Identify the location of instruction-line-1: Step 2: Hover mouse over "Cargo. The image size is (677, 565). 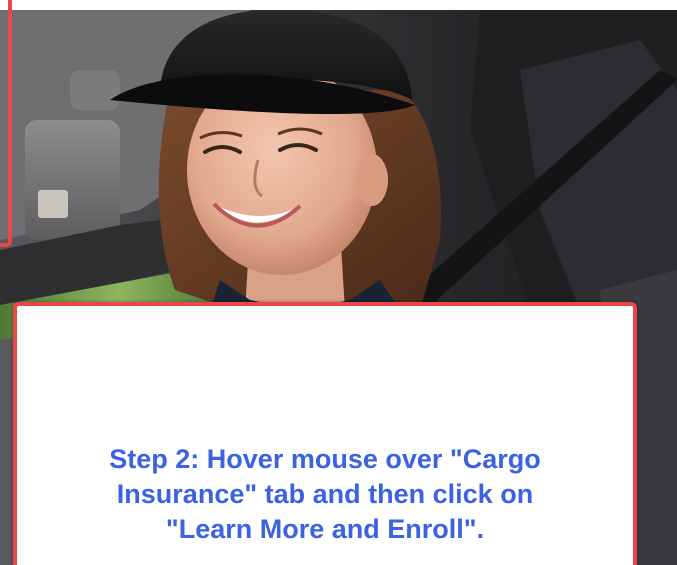
(325, 459).